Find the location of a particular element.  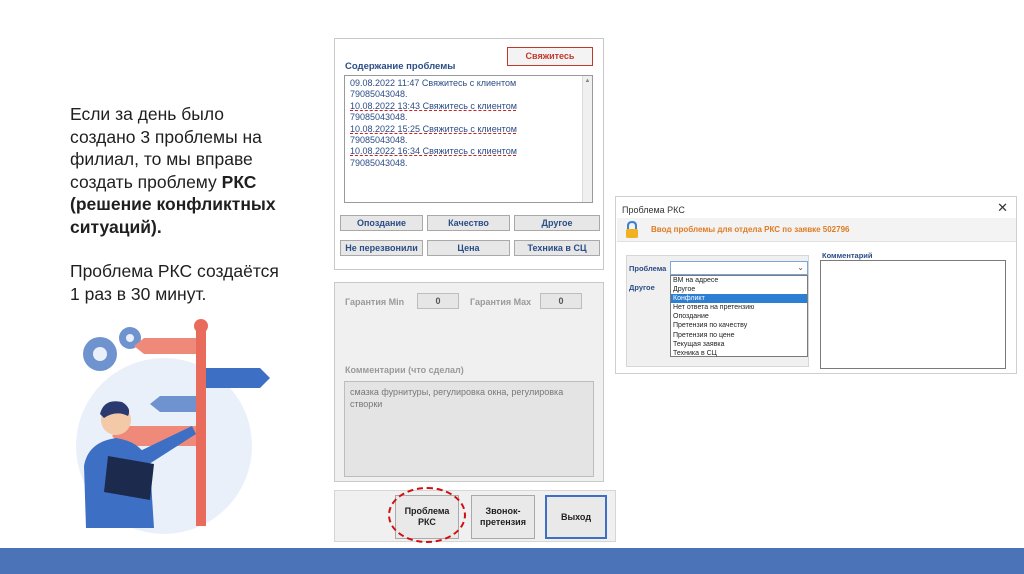

dialog-comment-label: Комментарий is located at coordinates (847, 255).